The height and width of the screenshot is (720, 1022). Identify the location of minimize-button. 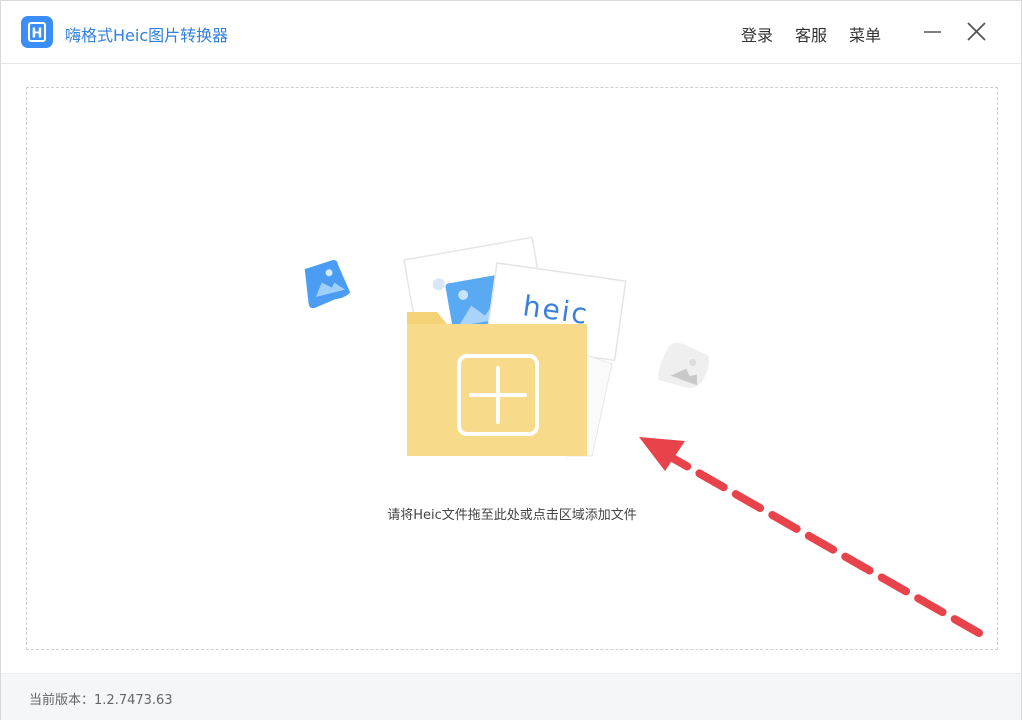
(932, 32).